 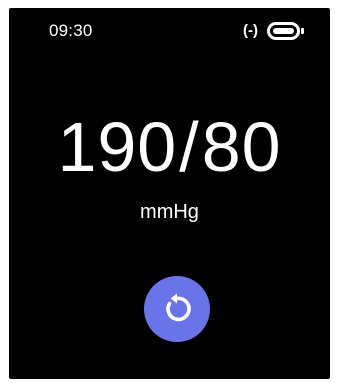 I want to click on status-time: 09:30, so click(x=71, y=30).